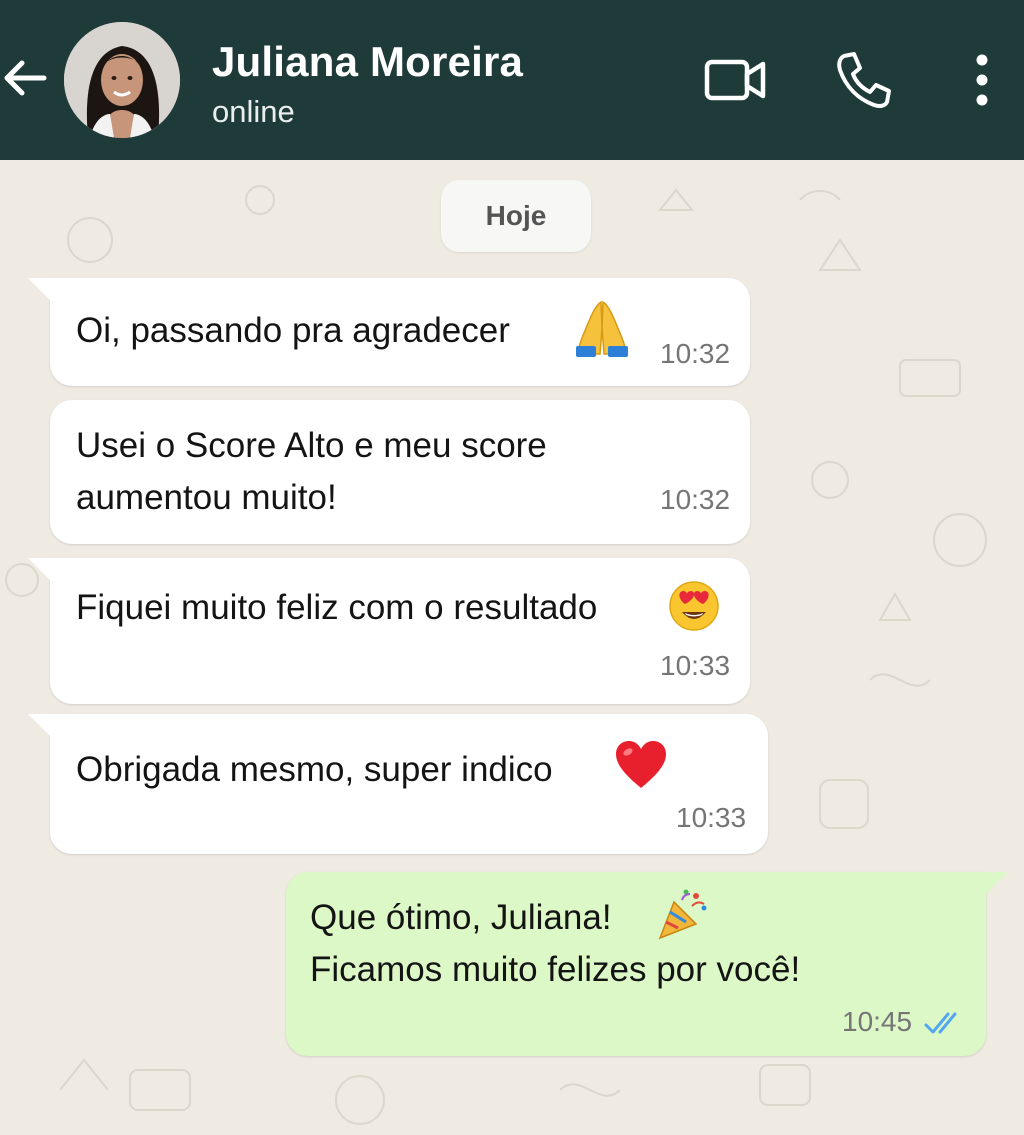 The height and width of the screenshot is (1135, 1024). I want to click on red-heart-icon, so click(641, 765).